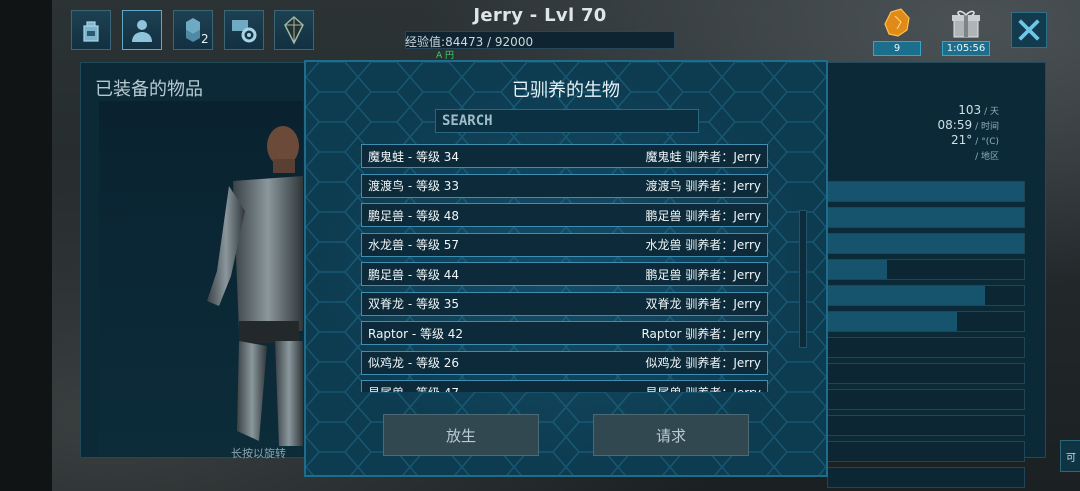  I want to click on xp-value: 84473 / 92000, so click(489, 42).